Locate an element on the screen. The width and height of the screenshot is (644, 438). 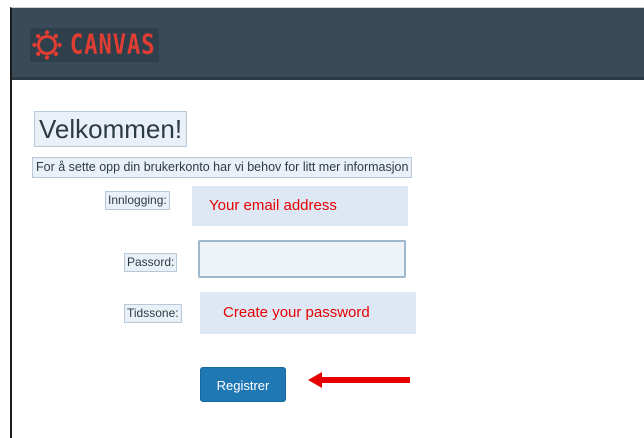
login-label: Innlogging: is located at coordinates (137, 200).